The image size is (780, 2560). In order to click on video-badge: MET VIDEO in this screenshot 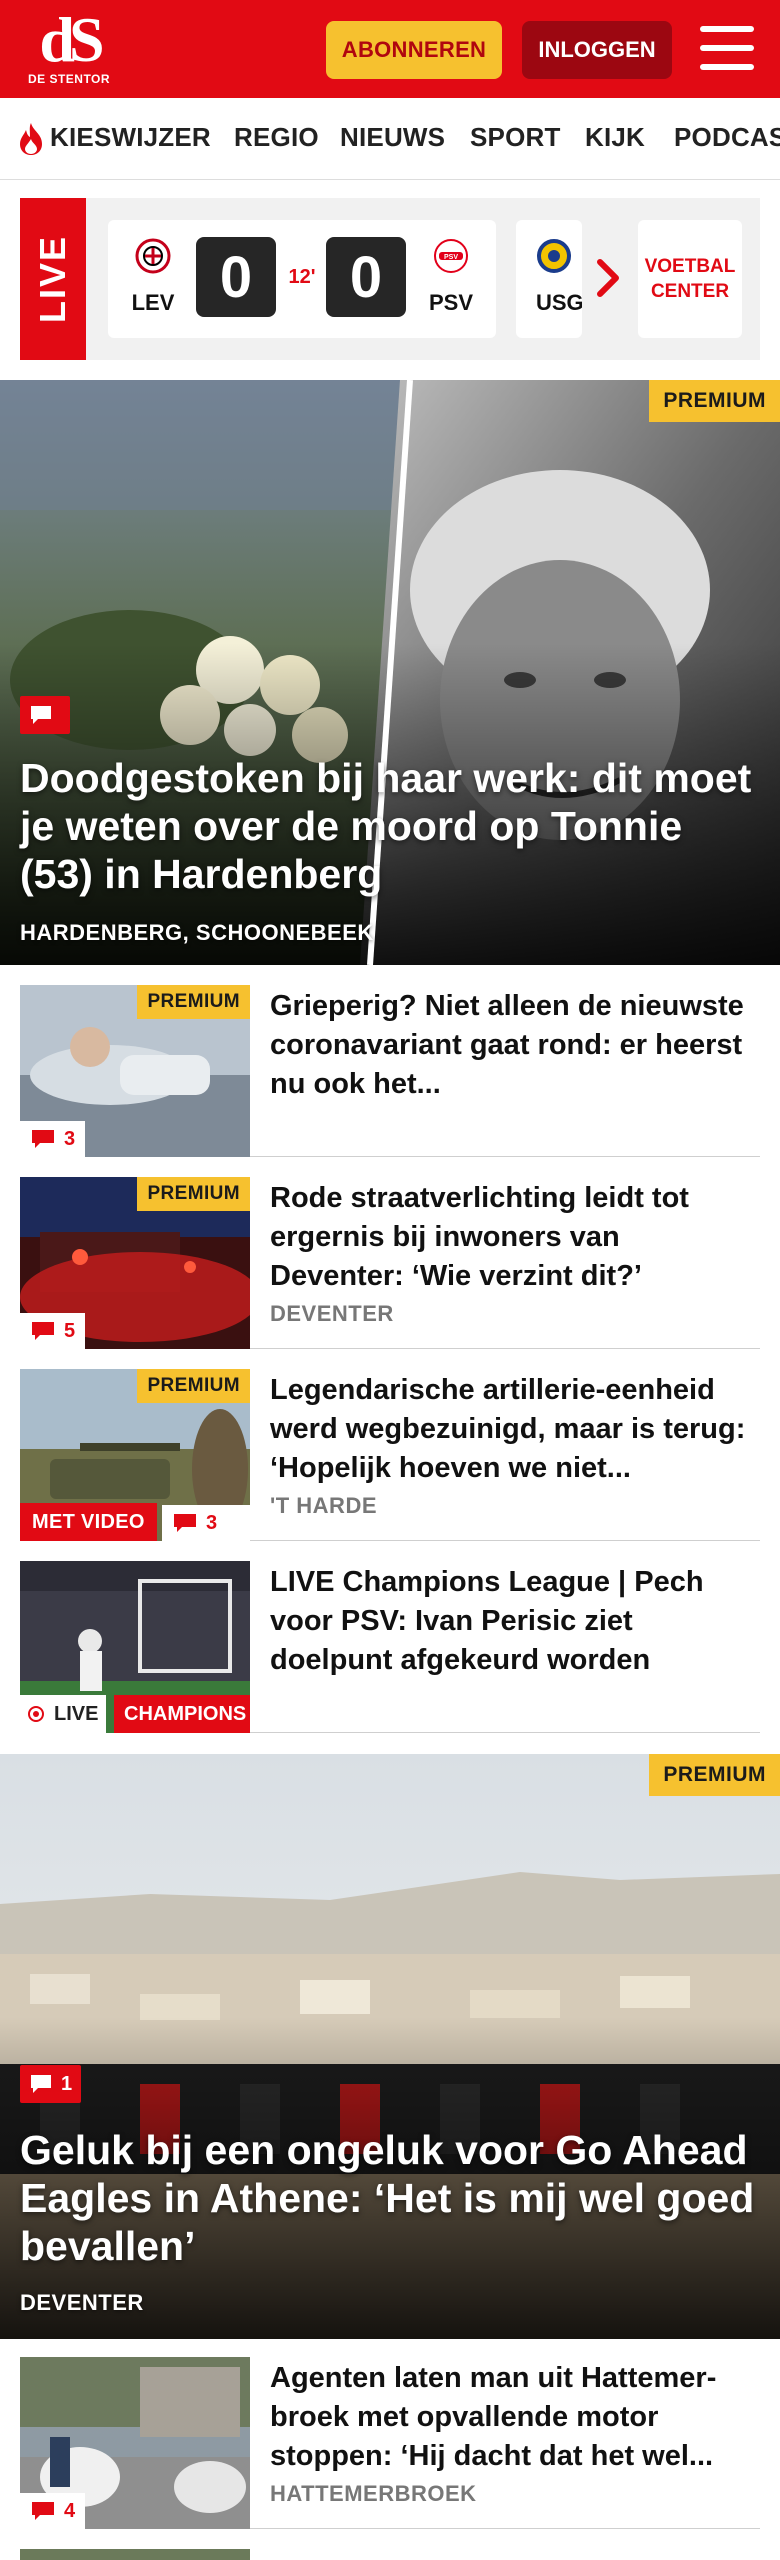, I will do `click(88, 1522)`.